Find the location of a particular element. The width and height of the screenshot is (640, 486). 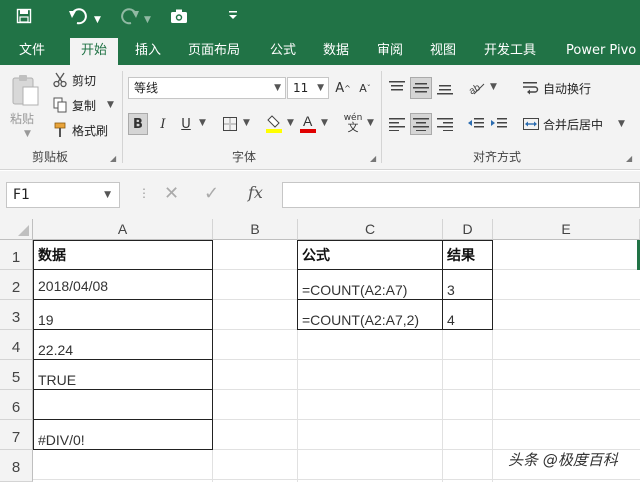

orientation-dropdown-icon: ▼ is located at coordinates (493, 87).